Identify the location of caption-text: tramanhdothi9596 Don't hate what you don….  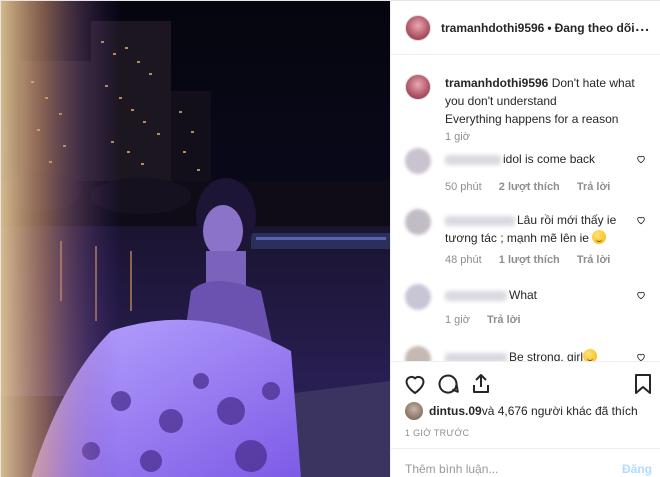
(547, 101).